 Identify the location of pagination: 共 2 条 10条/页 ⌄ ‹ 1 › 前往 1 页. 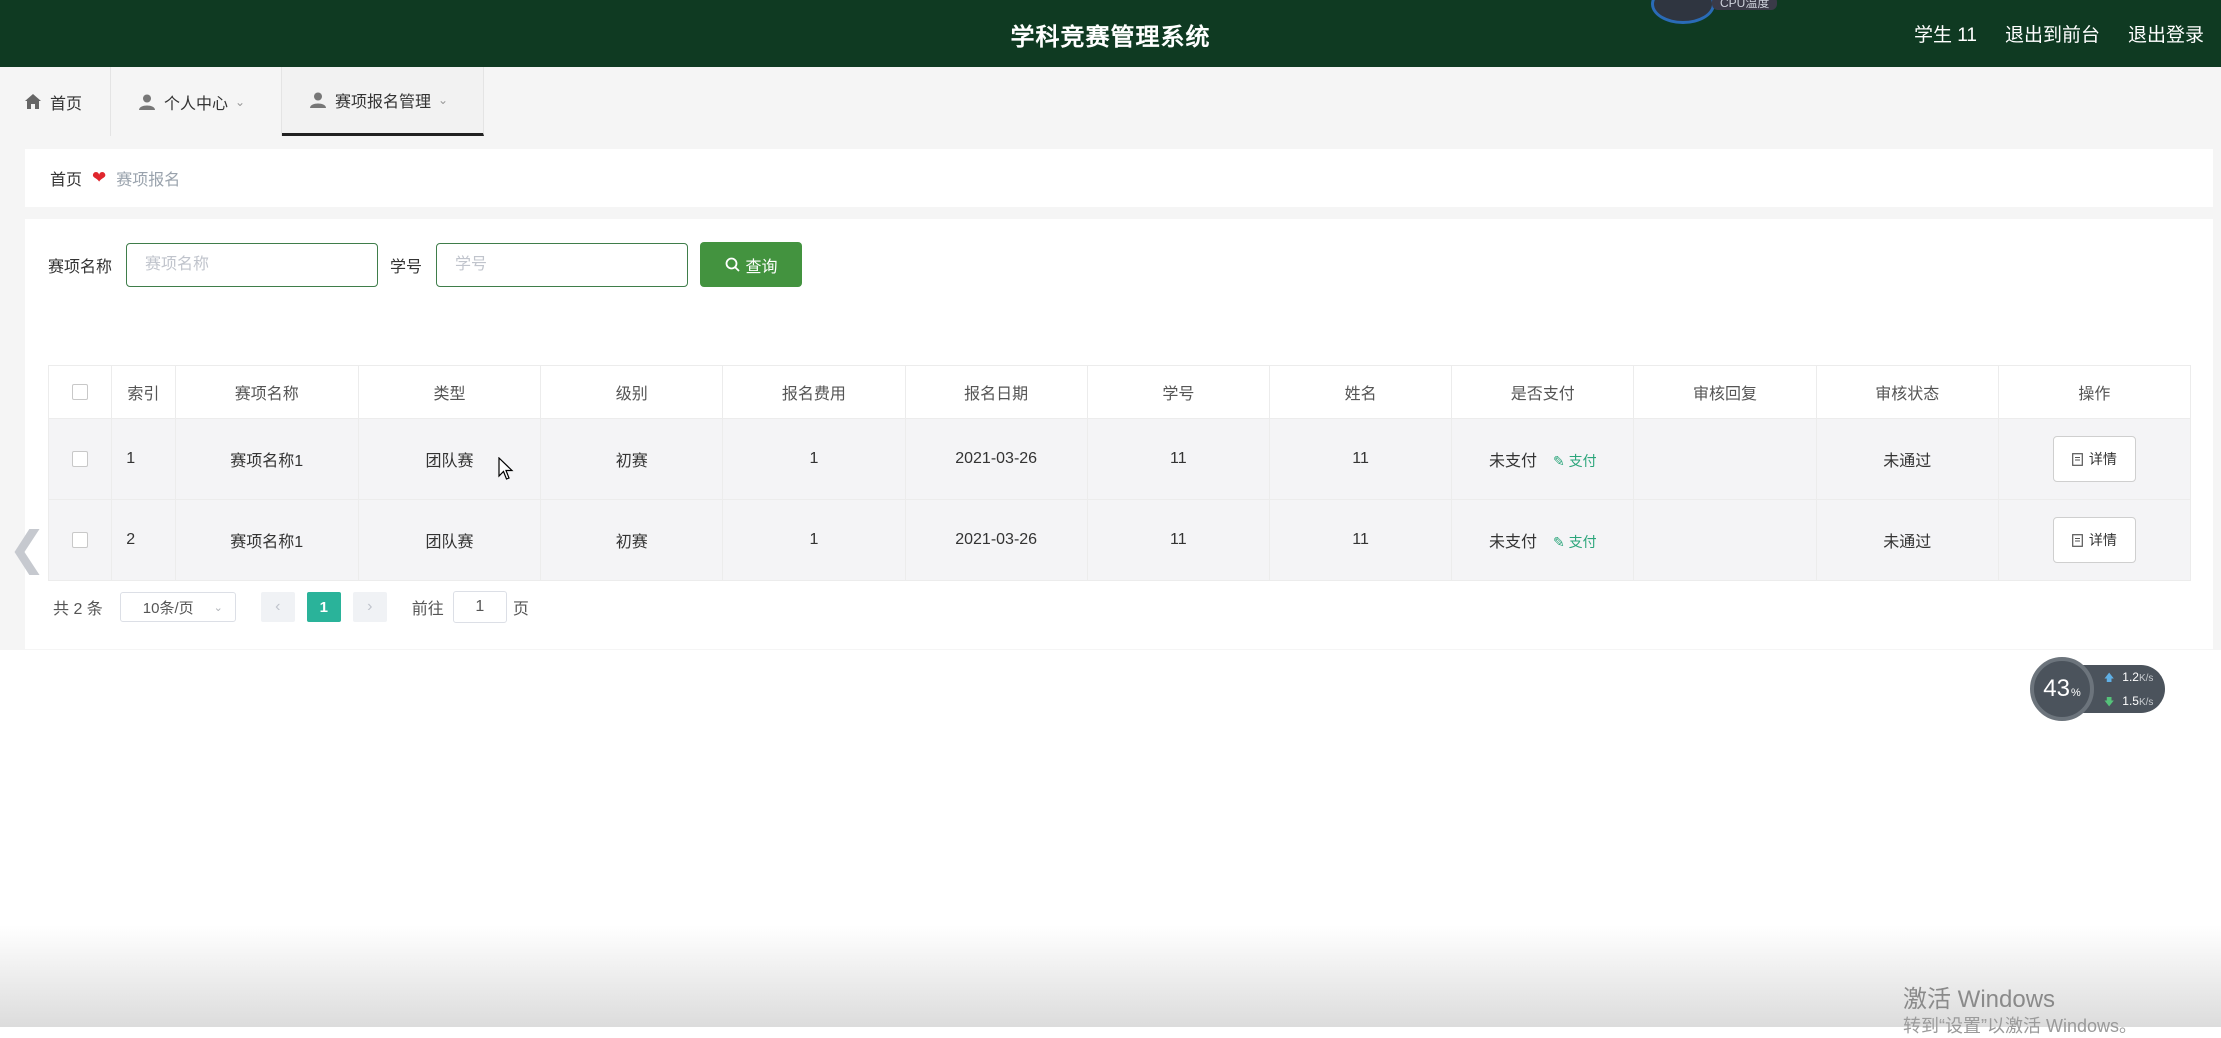
(291, 607).